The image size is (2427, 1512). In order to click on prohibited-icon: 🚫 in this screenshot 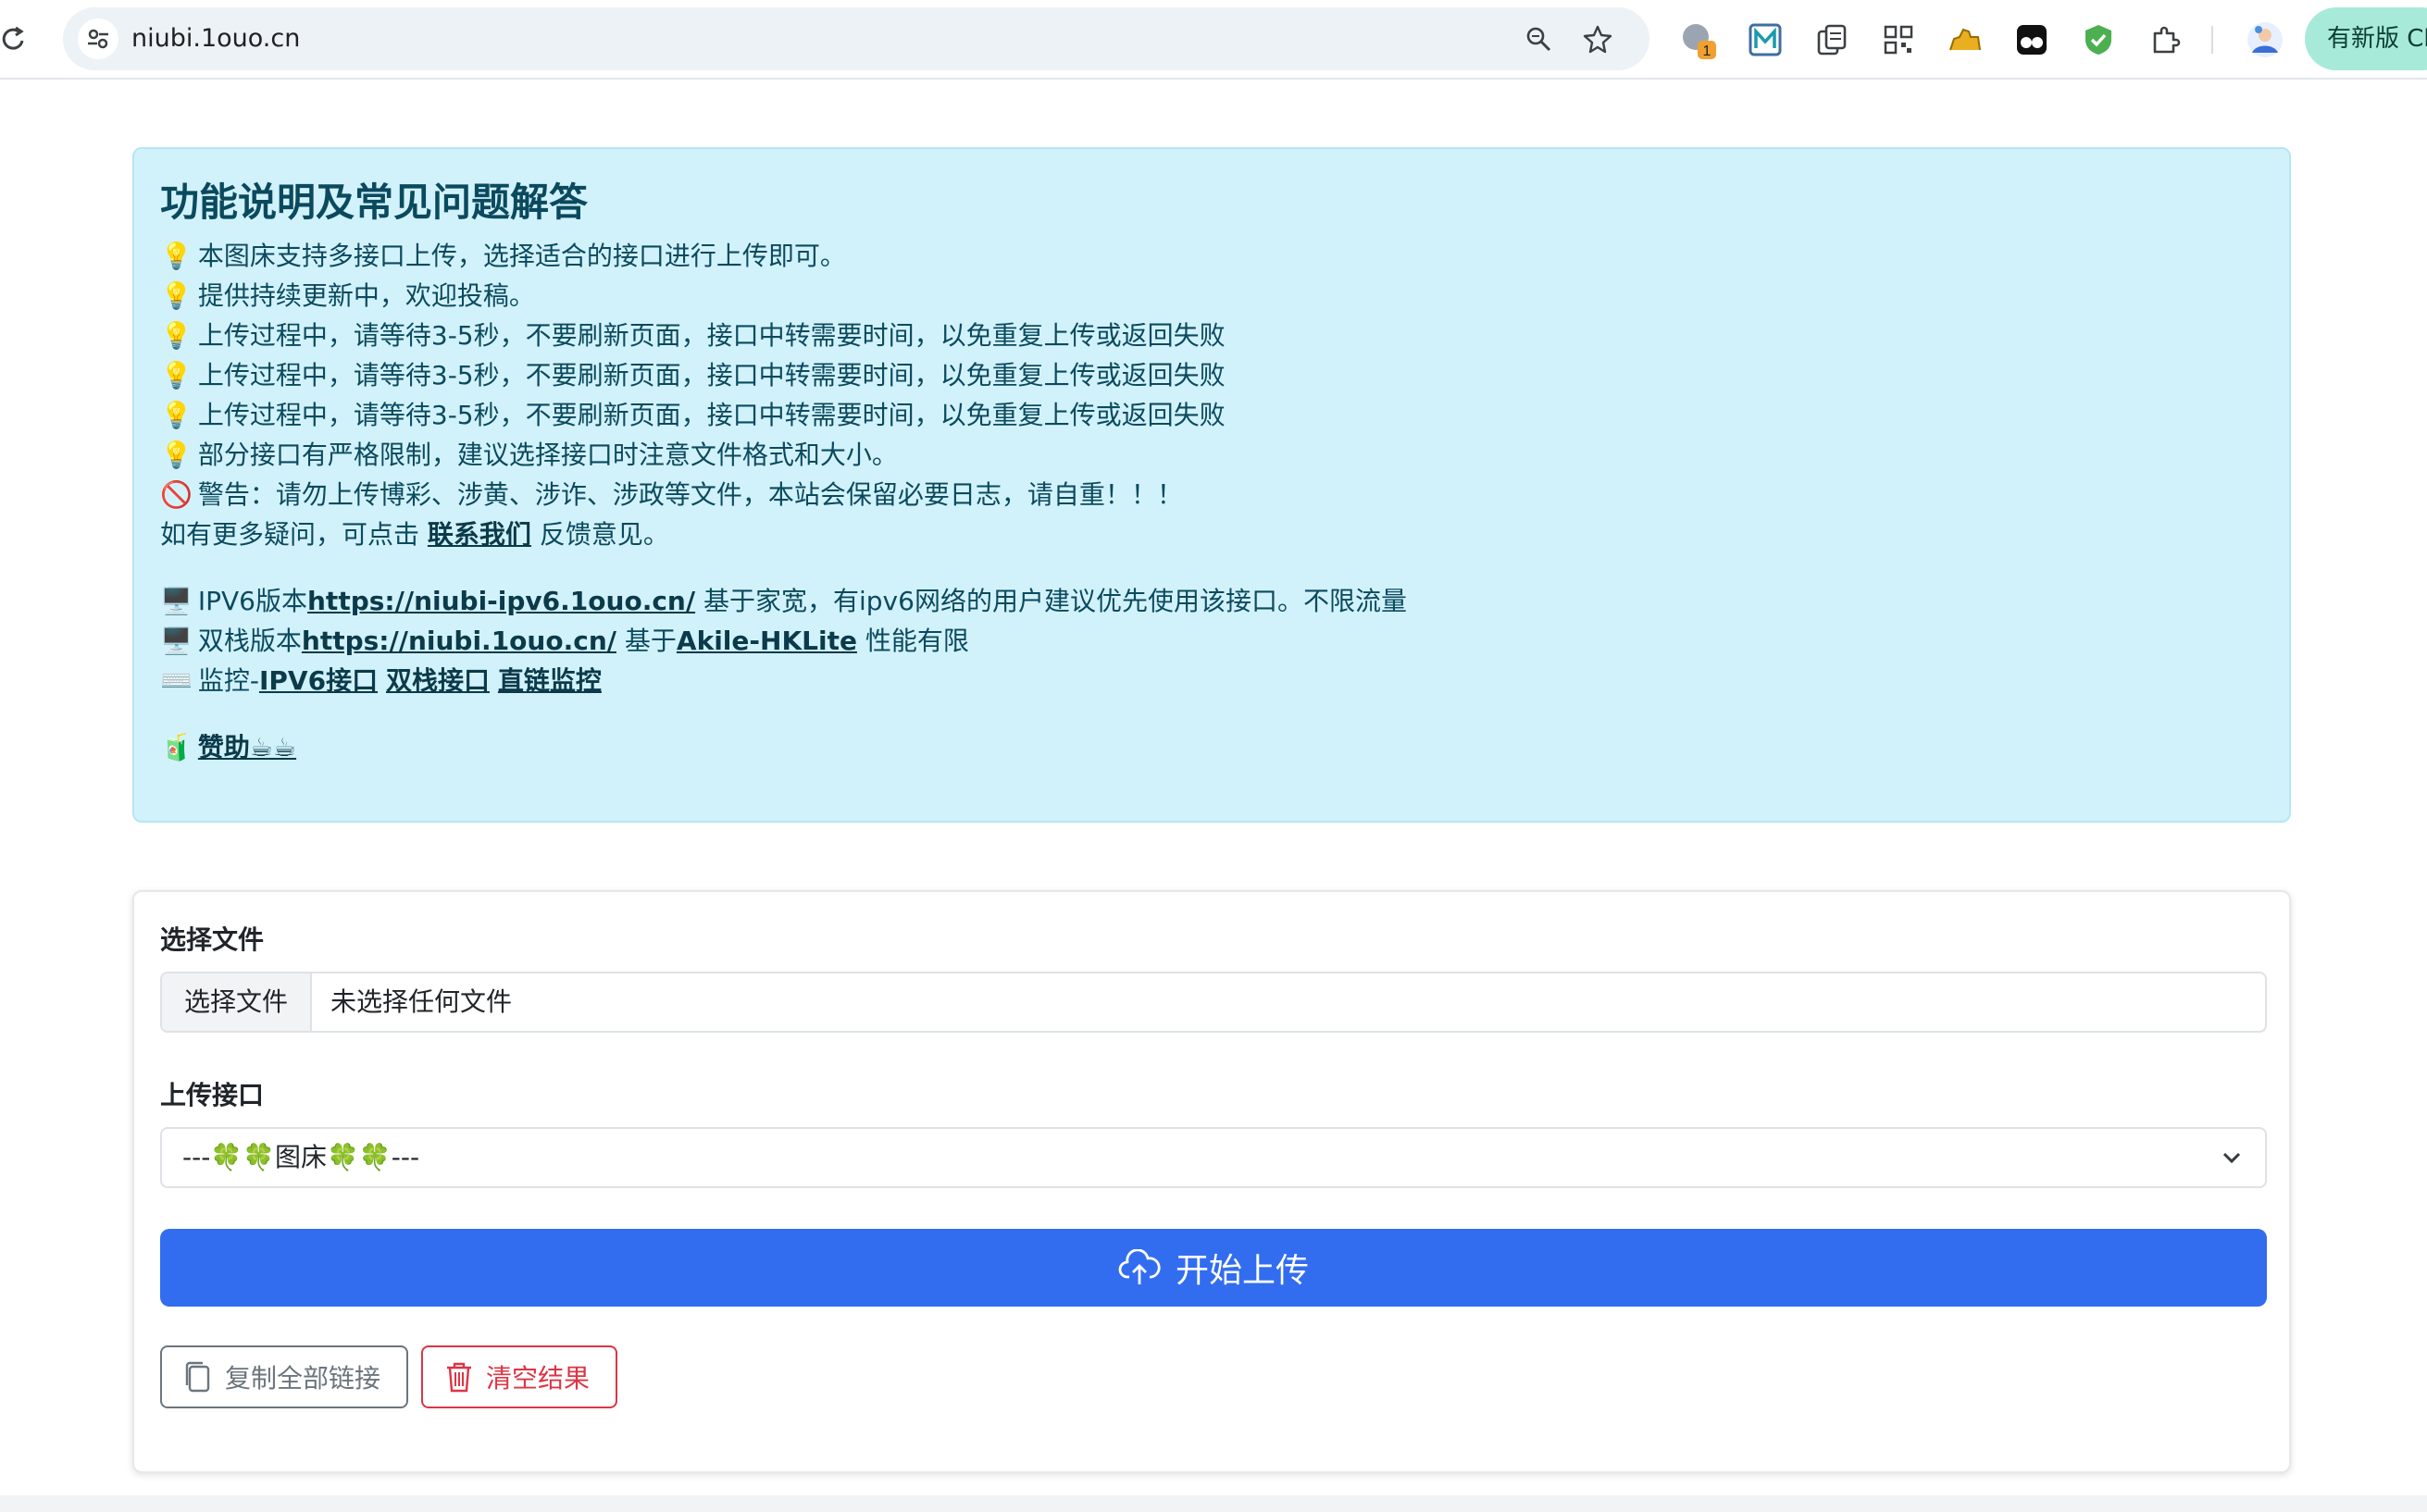, I will do `click(176, 494)`.